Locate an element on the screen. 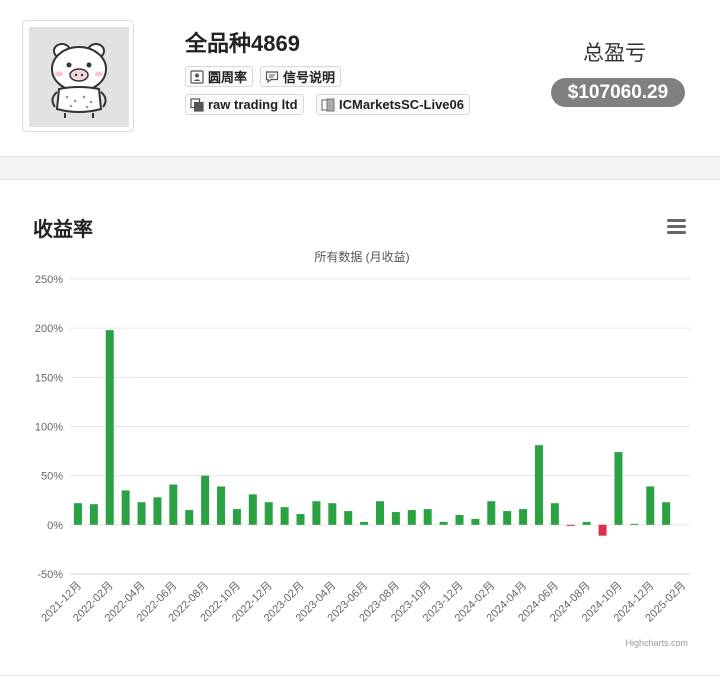 The height and width of the screenshot is (679, 720). bar-2023-07月 is located at coordinates (380, 513).